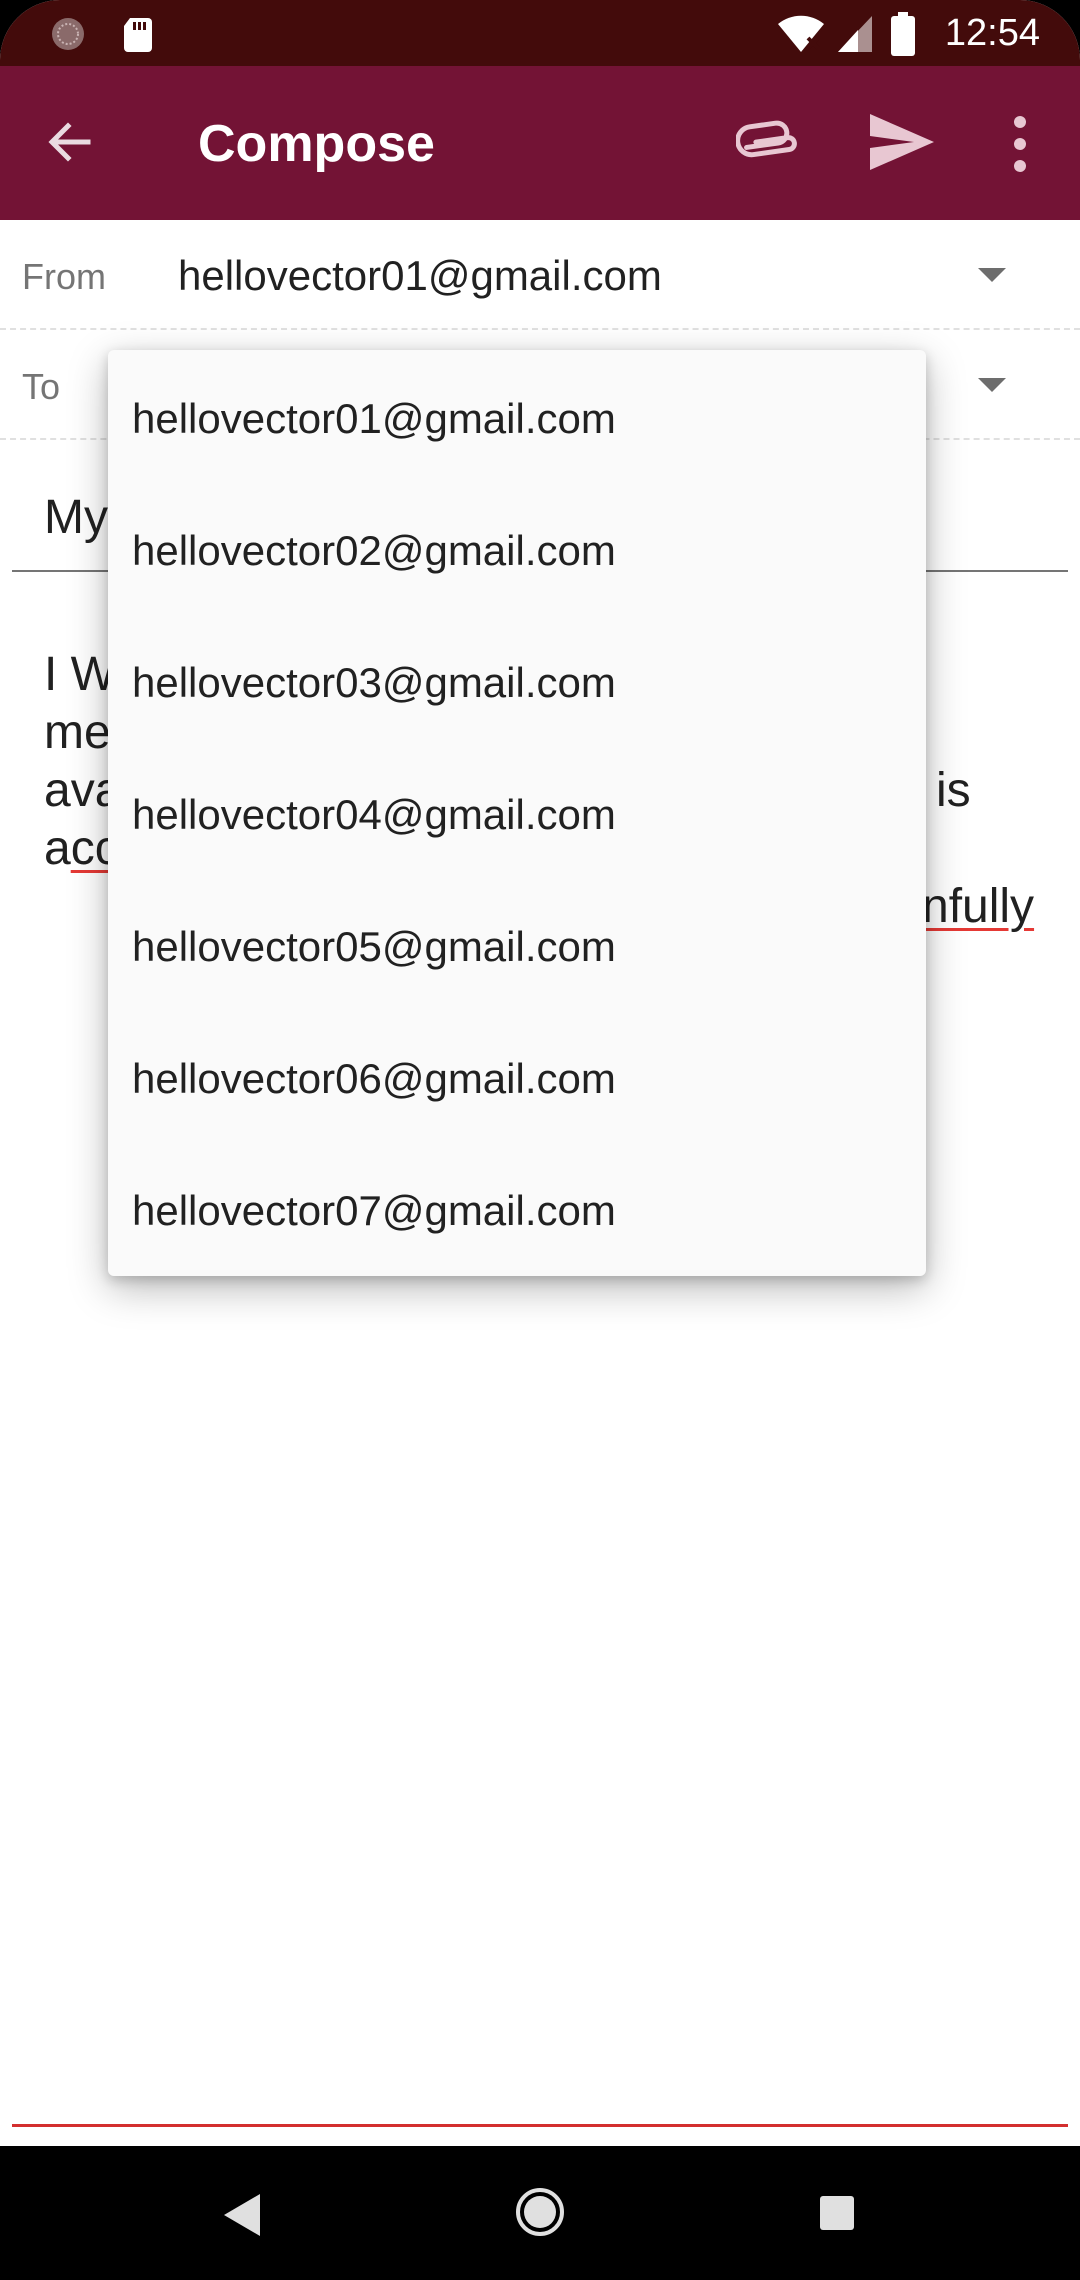 This screenshot has height=2280, width=1080. Describe the element at coordinates (316, 144) in the screenshot. I see `page-title: Compose` at that location.